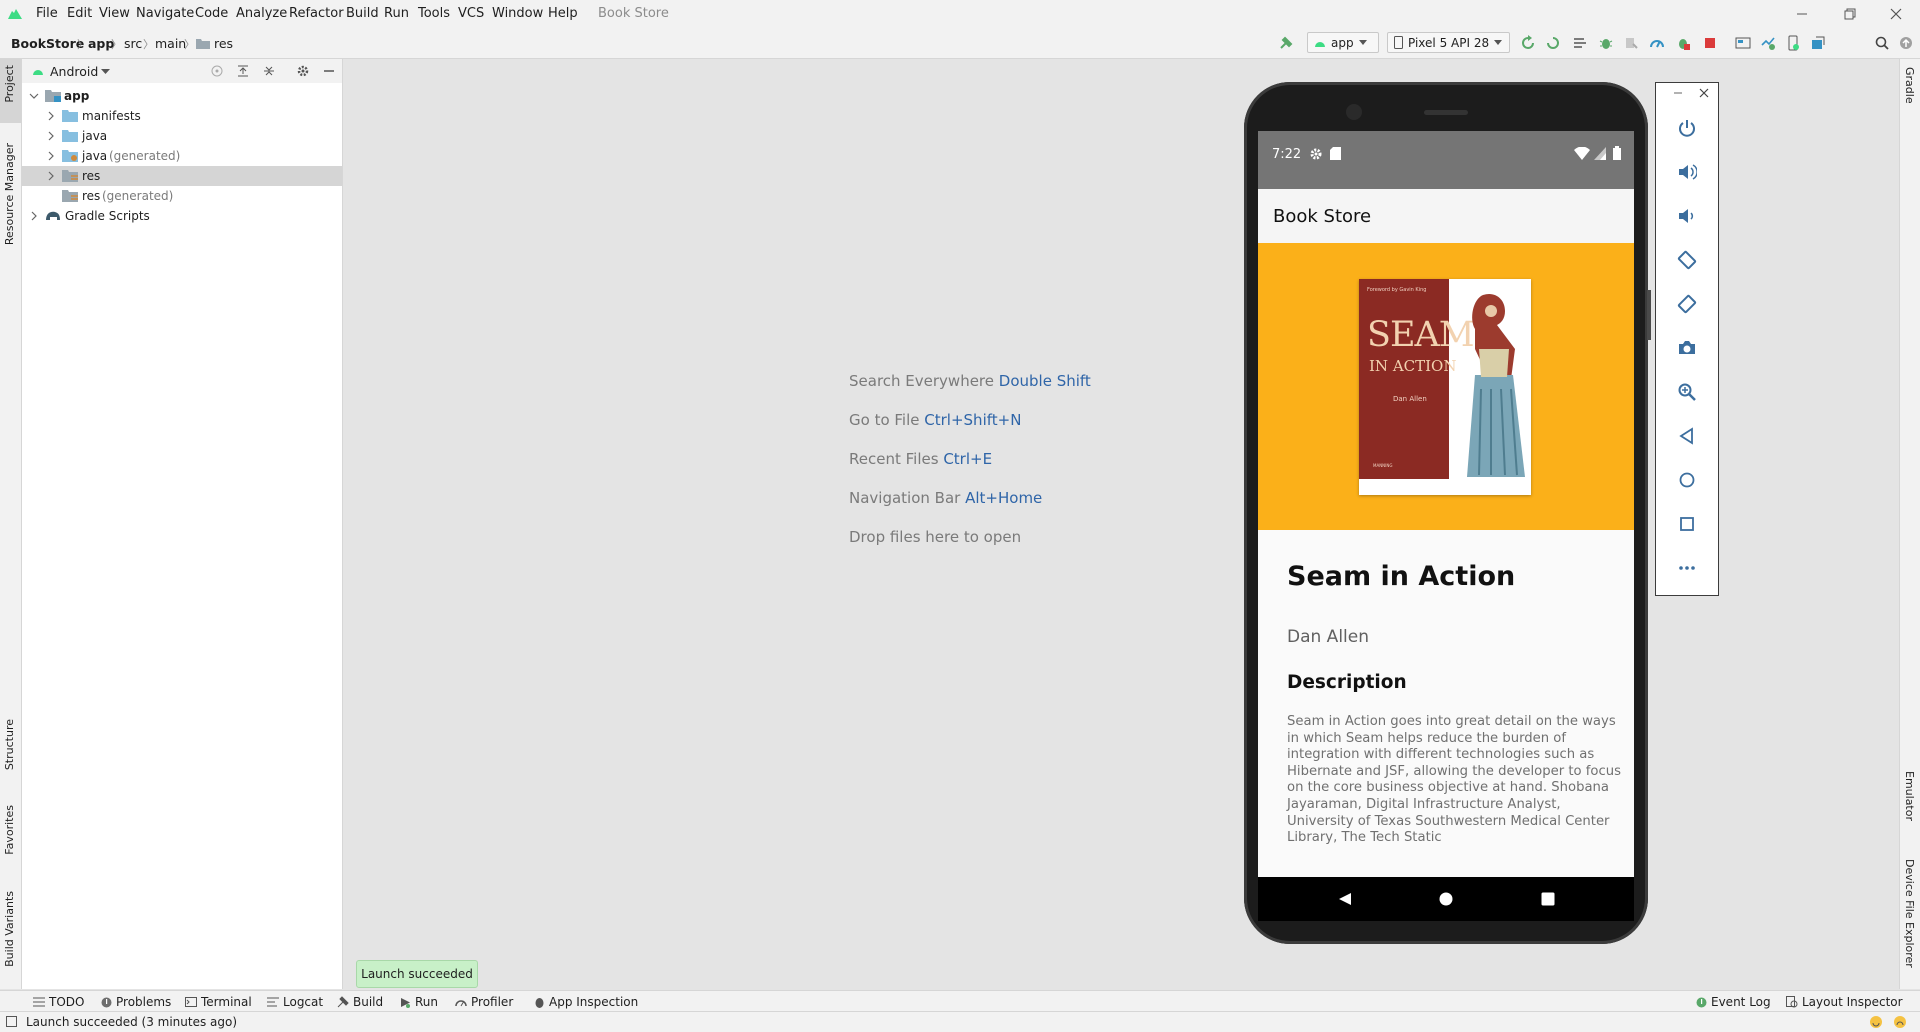  What do you see at coordinates (1553, 43) in the screenshot?
I see `apply-changes-restart-icon` at bounding box center [1553, 43].